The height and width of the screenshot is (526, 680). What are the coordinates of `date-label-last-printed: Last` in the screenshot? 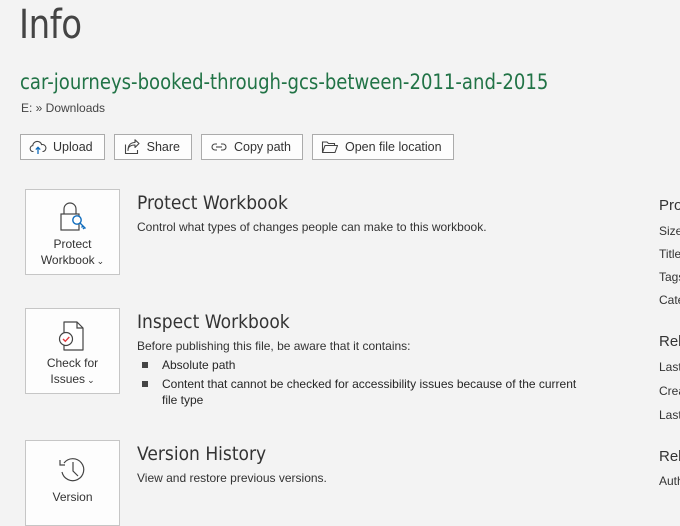 It's located at (669, 415).